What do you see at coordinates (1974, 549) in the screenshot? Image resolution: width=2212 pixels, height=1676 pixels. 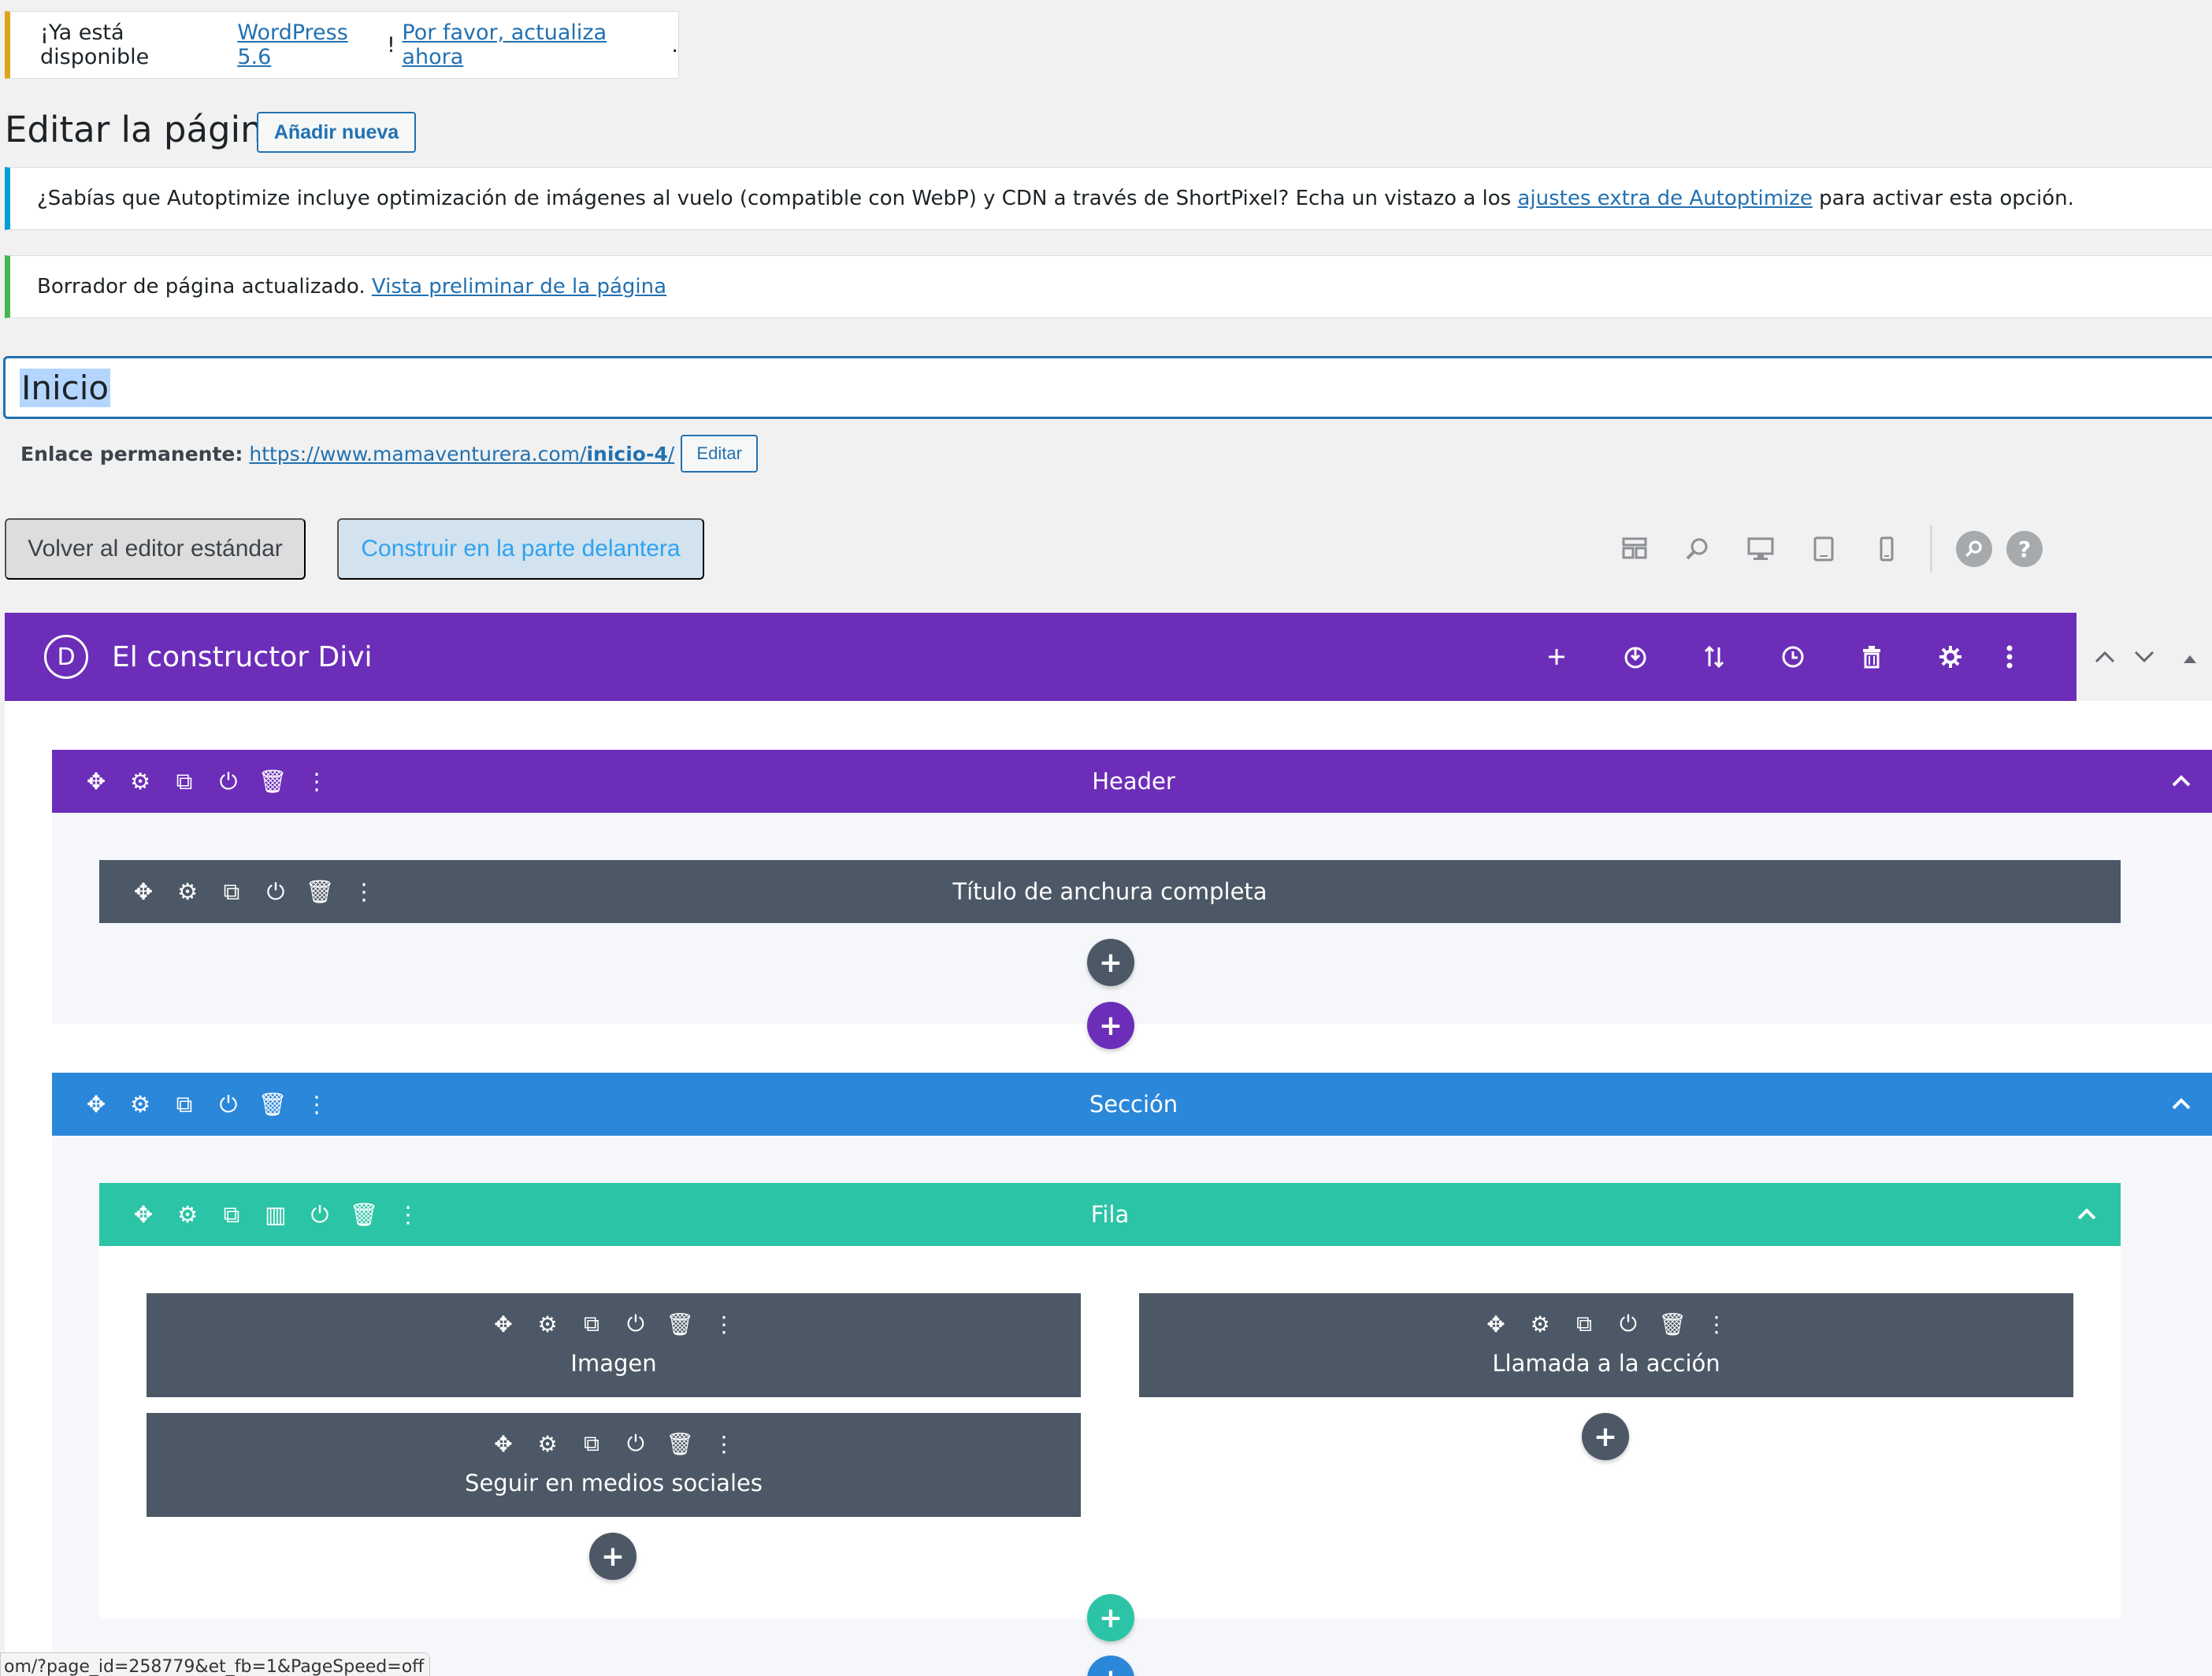 I see `search-settings-icon` at bounding box center [1974, 549].